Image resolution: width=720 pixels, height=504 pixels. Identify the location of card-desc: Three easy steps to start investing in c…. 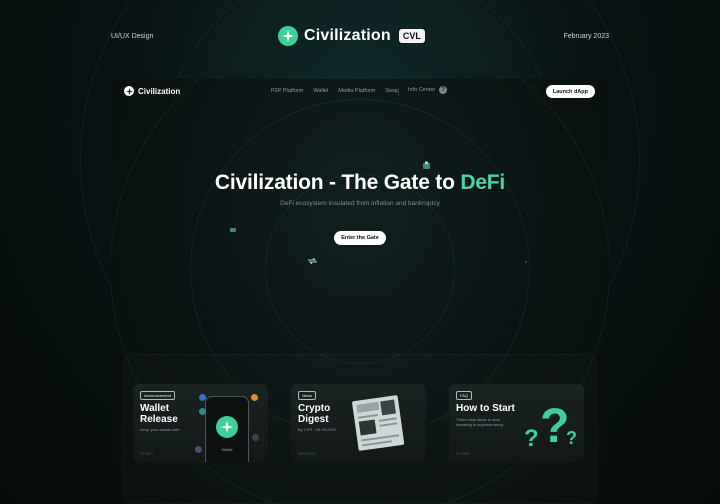
(480, 422).